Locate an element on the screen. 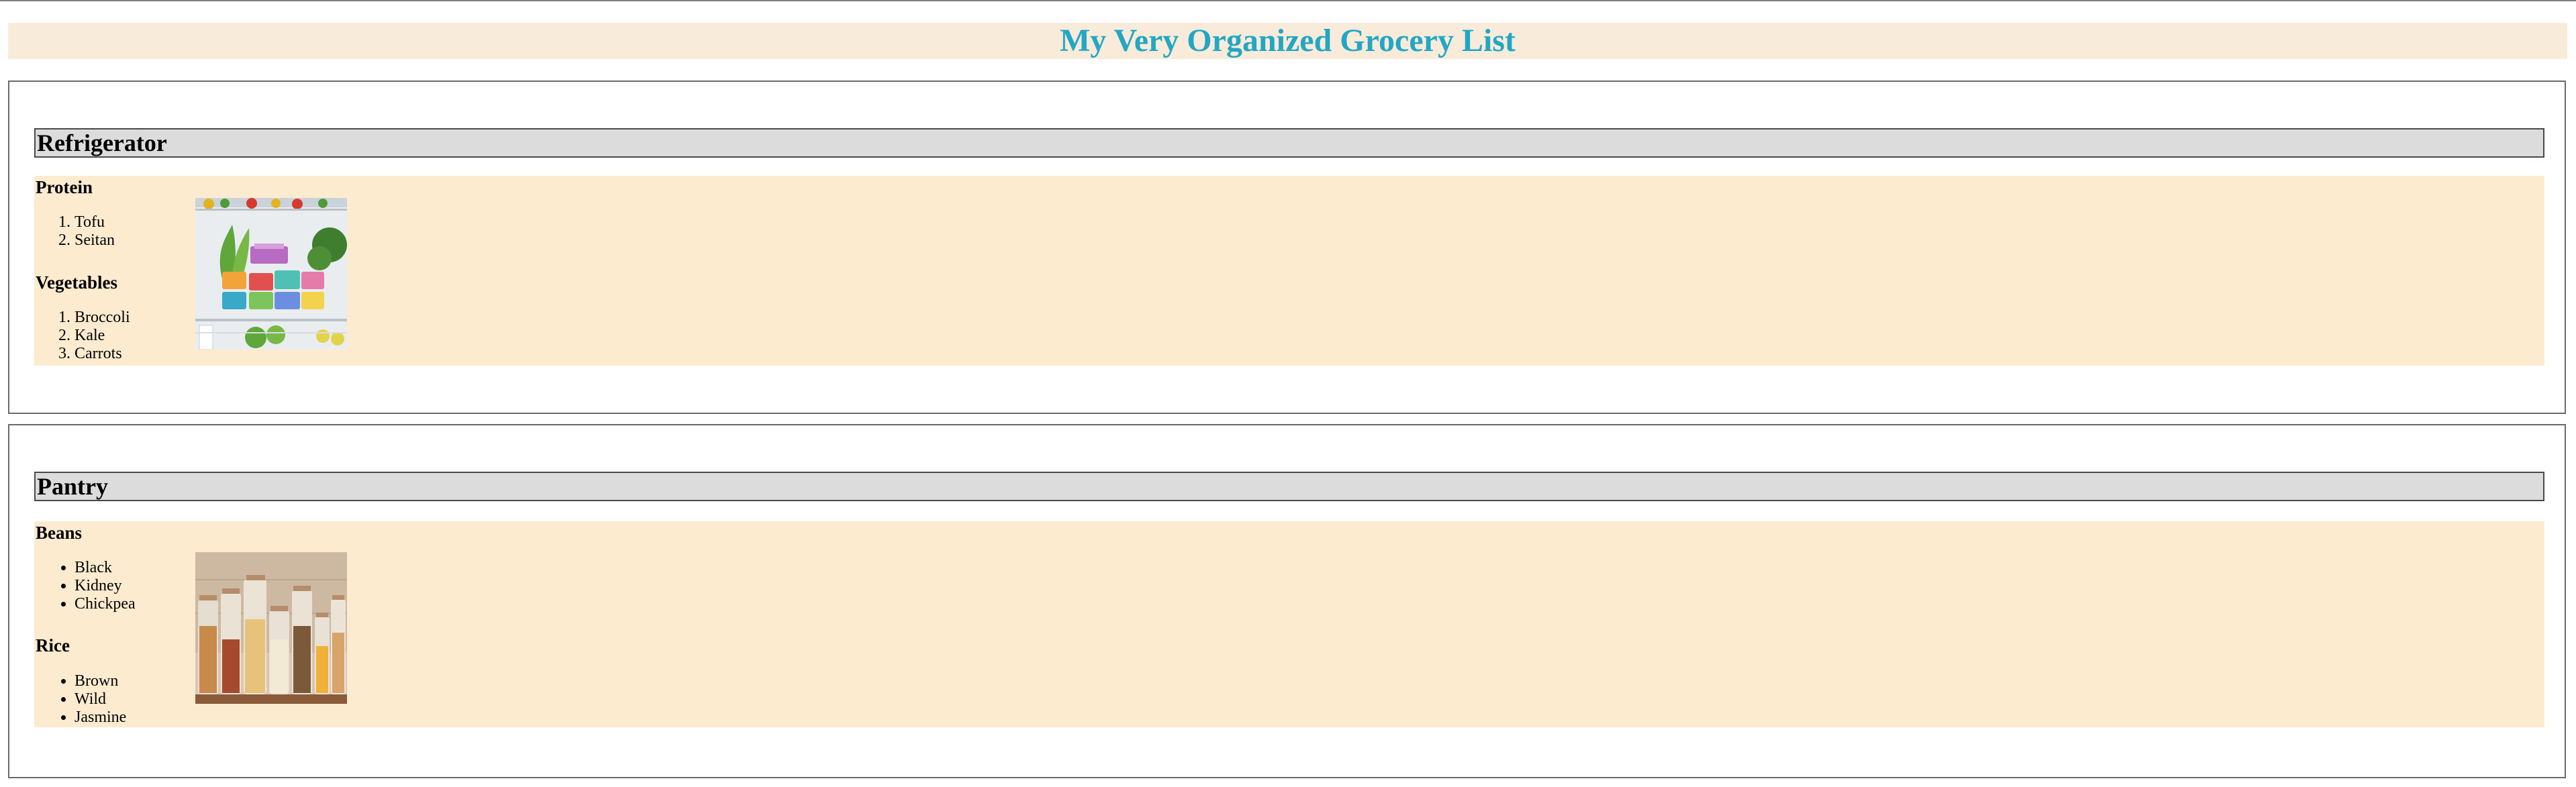 The height and width of the screenshot is (787, 2576). page-title: My Very Organized Grocery List is located at coordinates (1288, 40).